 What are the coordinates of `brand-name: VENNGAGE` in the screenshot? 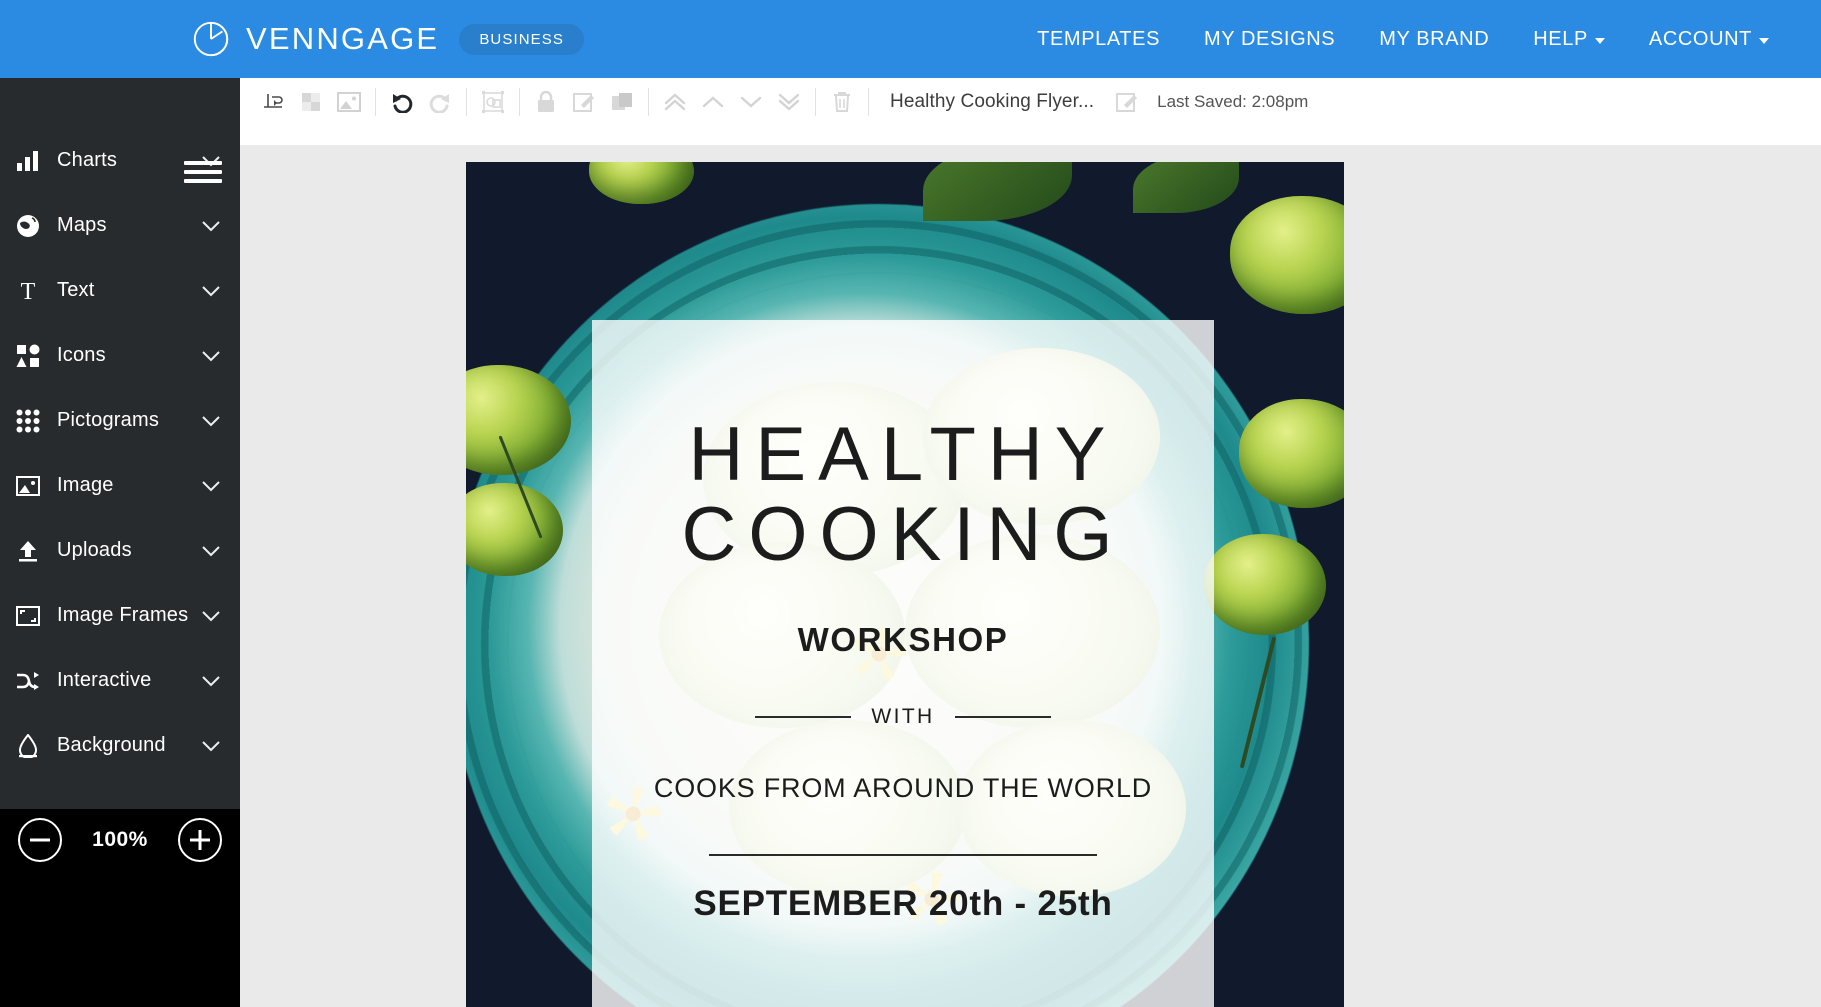 It's located at (343, 38).